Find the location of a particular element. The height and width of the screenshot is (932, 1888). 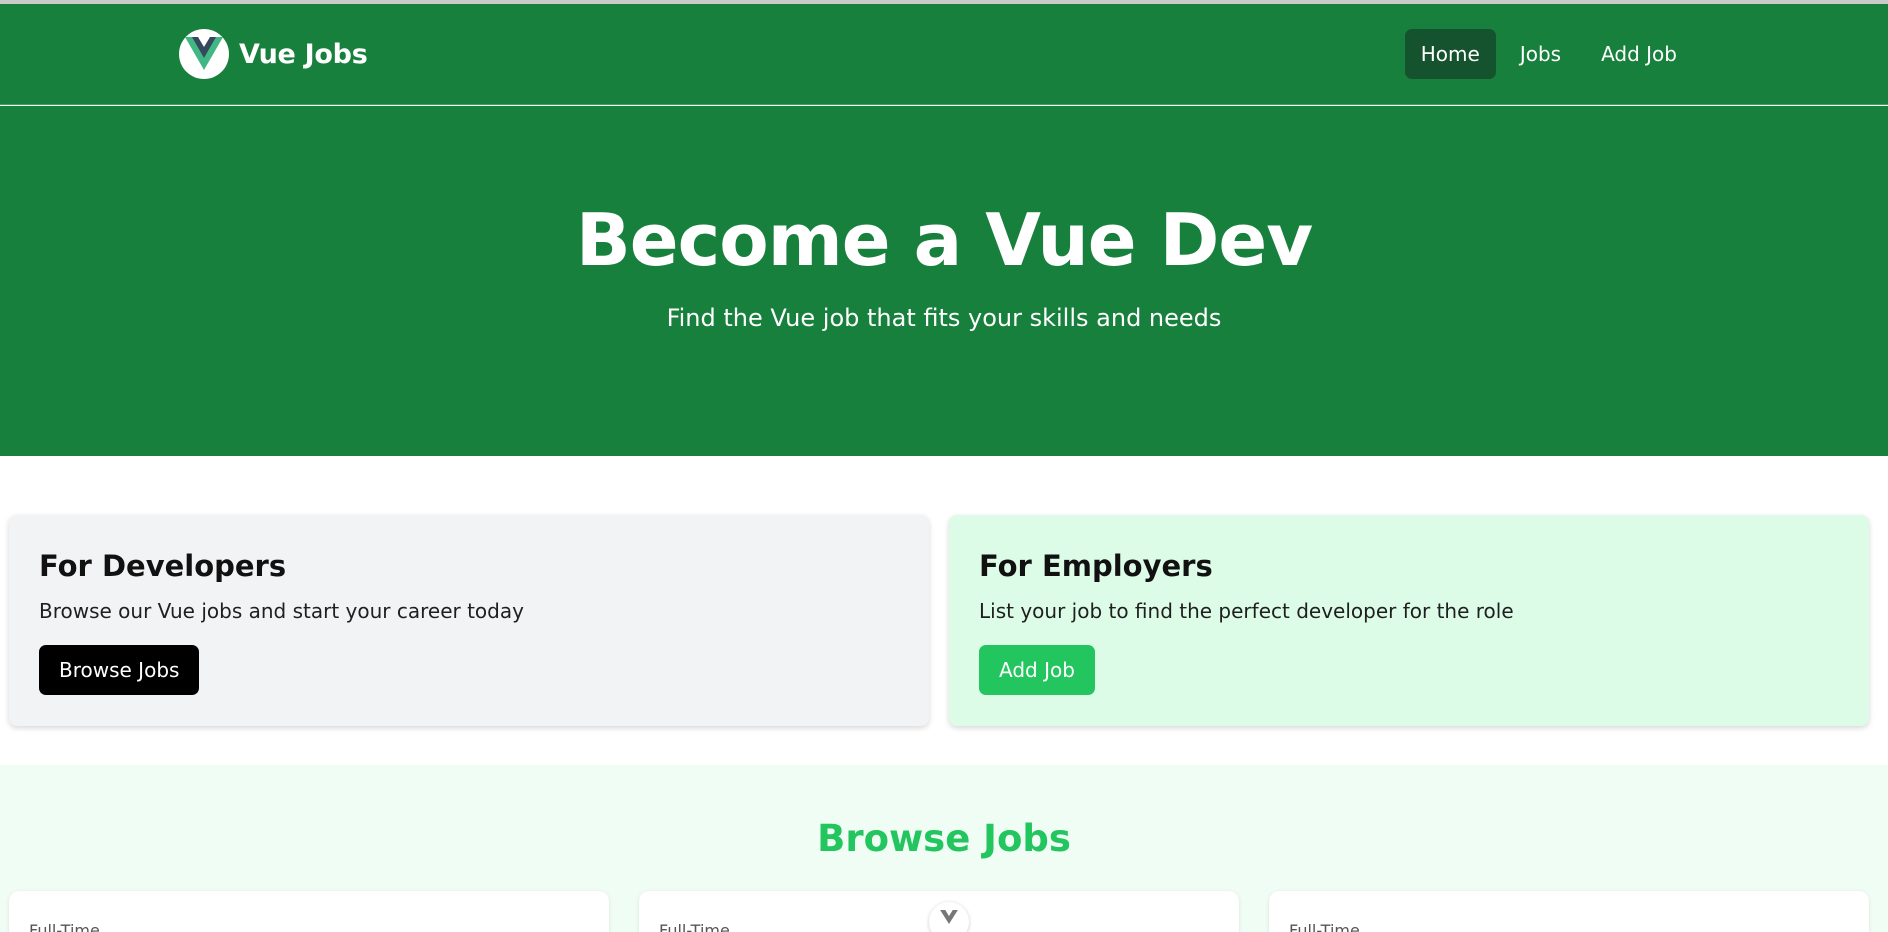

nav-jobs-link: Jobs is located at coordinates (1540, 54).